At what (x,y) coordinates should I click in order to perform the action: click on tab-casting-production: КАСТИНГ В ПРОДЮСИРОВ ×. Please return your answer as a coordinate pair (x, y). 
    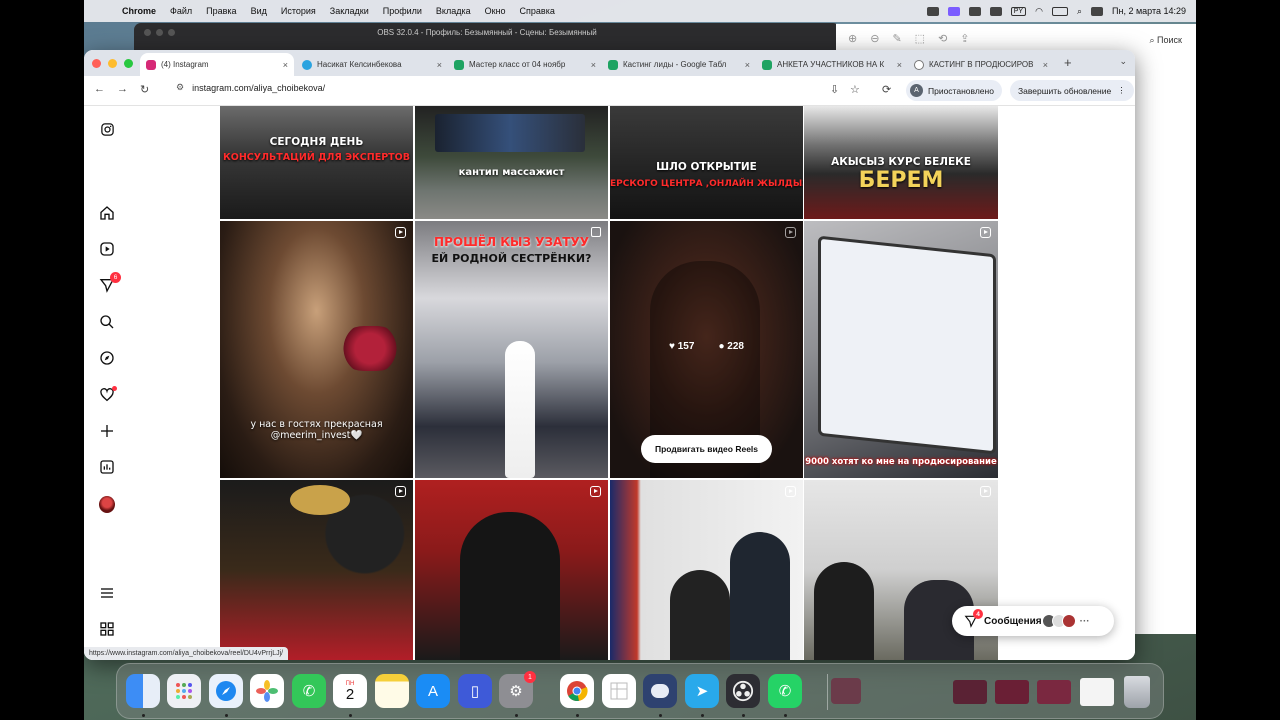
    Looking at the image, I should click on (981, 64).